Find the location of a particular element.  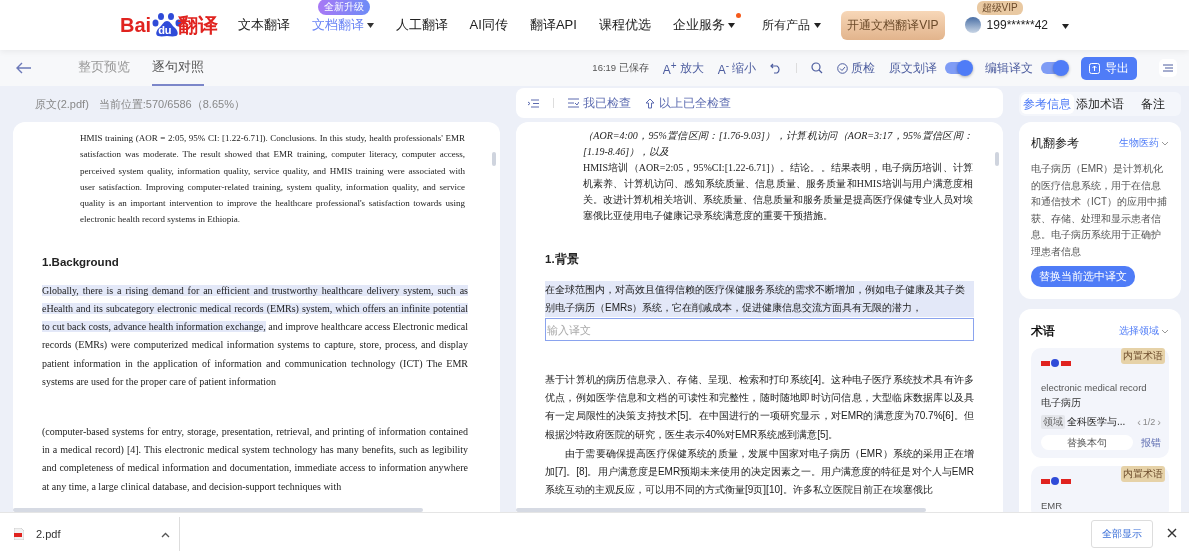

zoom-button: A$^{-}$ 缩小 is located at coordinates (736, 68).